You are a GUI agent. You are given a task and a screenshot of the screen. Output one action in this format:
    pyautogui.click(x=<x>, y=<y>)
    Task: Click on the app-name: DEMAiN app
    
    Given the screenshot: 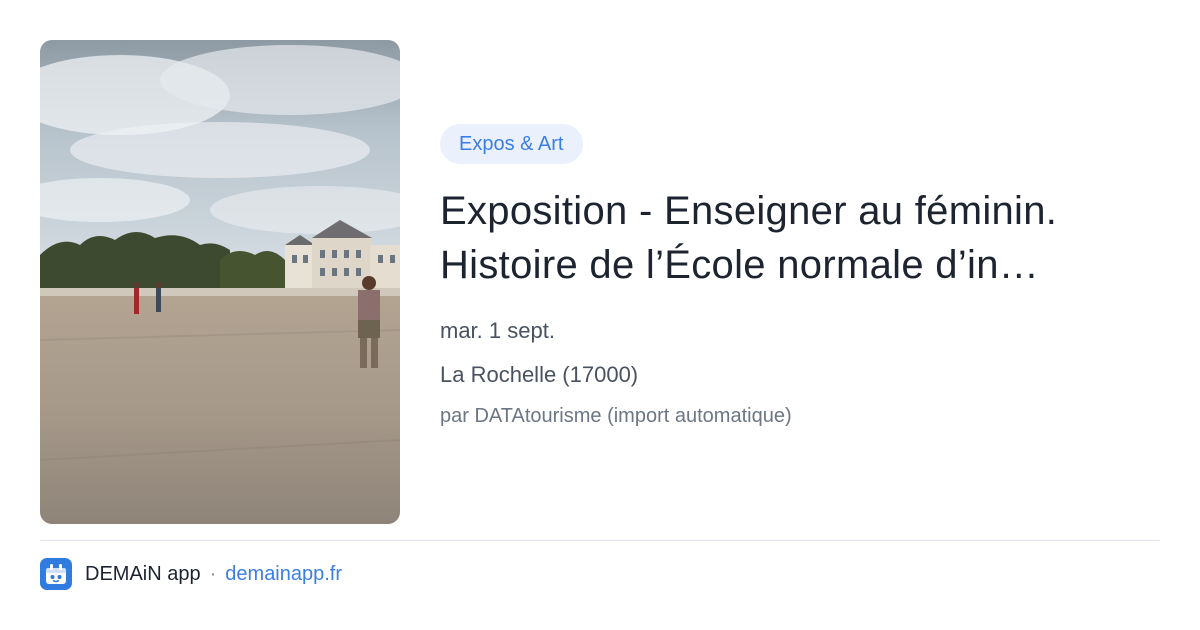 What is the action you would take?
    pyautogui.click(x=143, y=573)
    